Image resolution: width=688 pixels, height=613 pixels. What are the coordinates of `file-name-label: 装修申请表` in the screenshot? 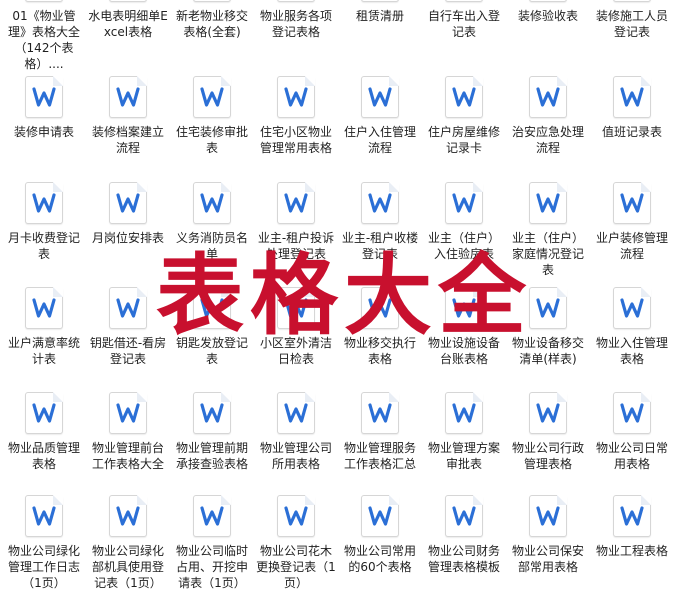 It's located at (43, 132).